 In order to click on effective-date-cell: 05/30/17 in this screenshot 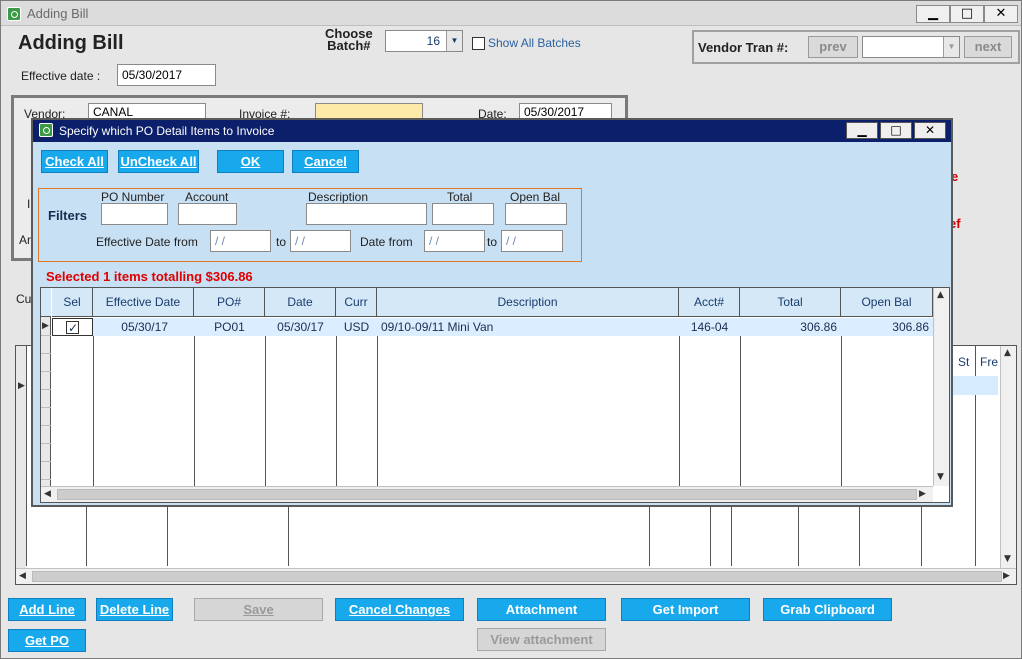, I will do `click(144, 327)`.